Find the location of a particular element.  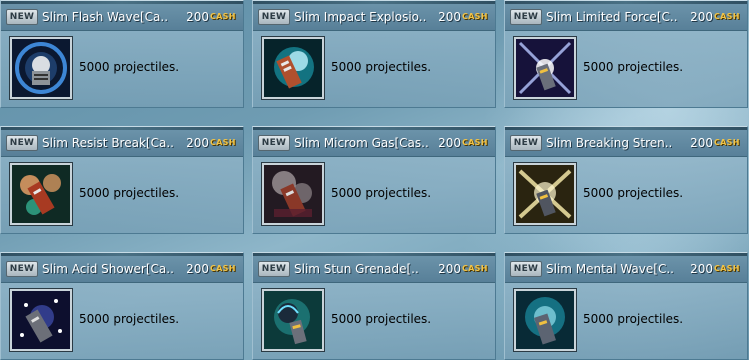

item-name: Slim Breaking Stren.. is located at coordinates (609, 143).